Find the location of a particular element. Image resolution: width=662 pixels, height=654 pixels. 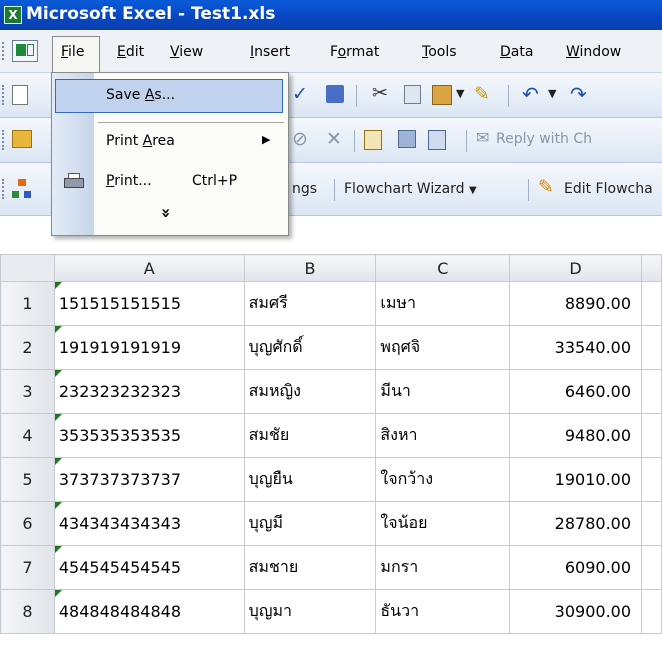

menu-view: View is located at coordinates (186, 52).